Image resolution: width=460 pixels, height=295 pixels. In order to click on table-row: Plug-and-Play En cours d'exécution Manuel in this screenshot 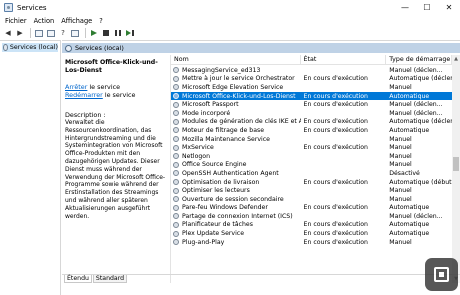, I will do `click(311, 242)`.